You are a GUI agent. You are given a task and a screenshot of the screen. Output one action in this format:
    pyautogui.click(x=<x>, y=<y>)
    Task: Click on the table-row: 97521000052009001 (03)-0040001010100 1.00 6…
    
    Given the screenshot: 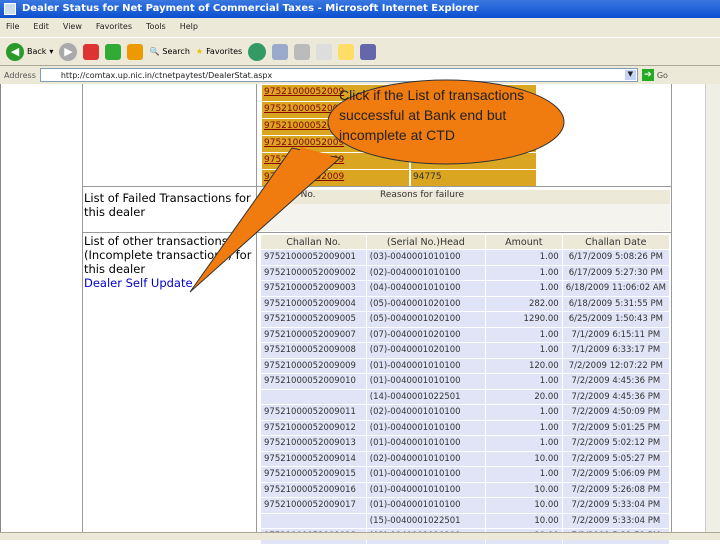 What is the action you would take?
    pyautogui.click(x=465, y=257)
    